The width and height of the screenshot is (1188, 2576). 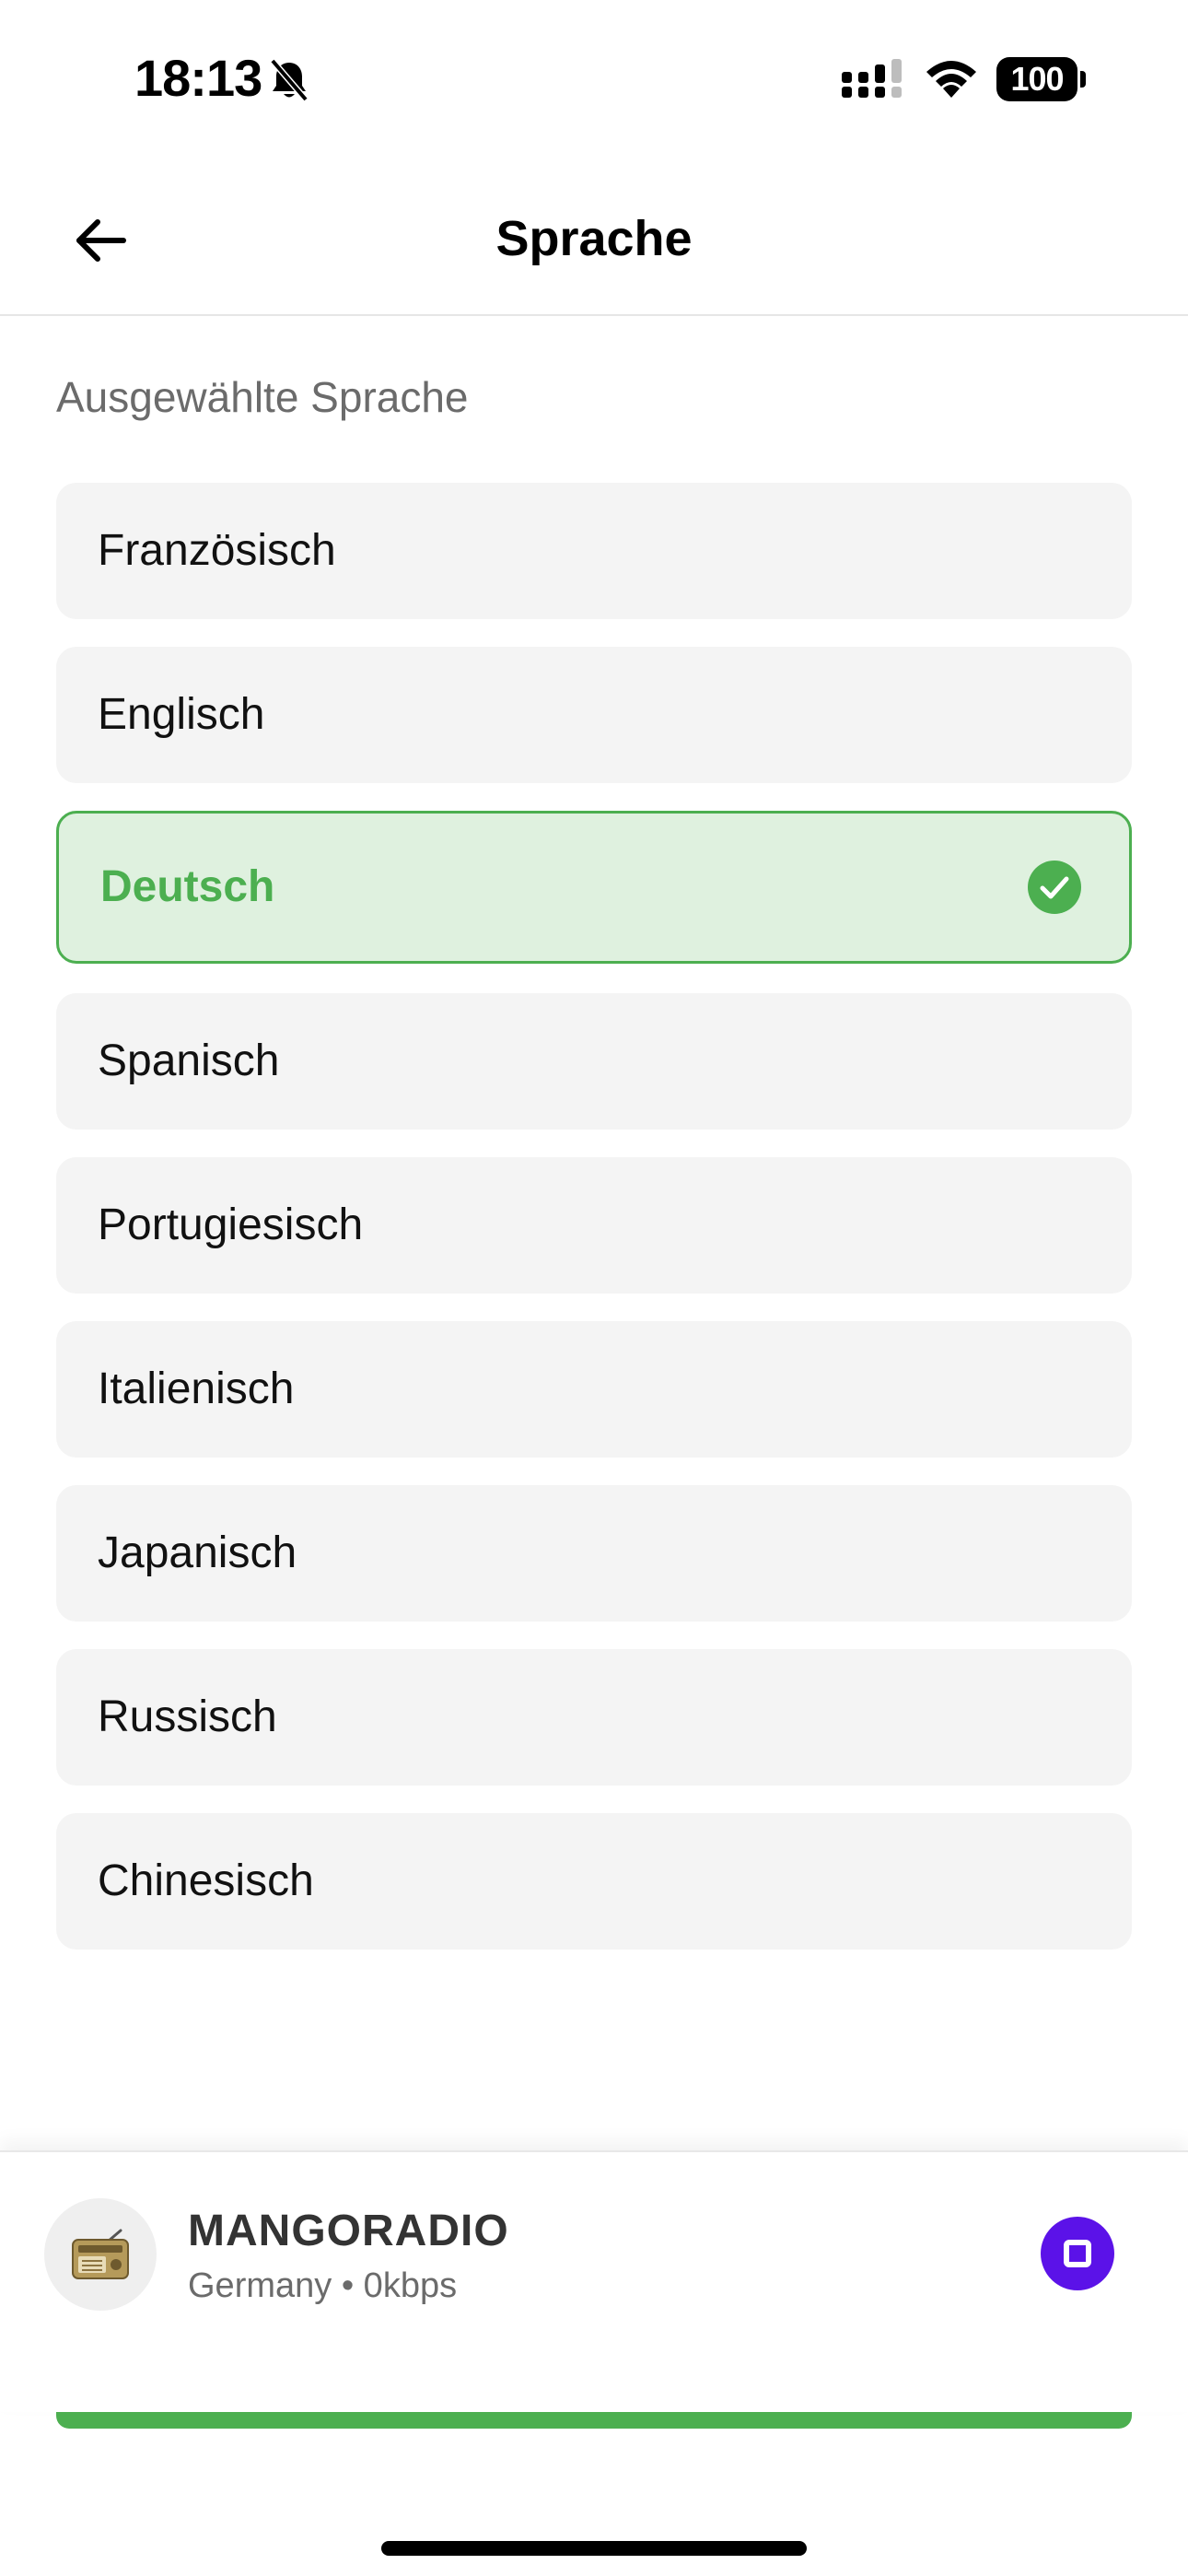 I want to click on stop-button, so click(x=1077, y=2253).